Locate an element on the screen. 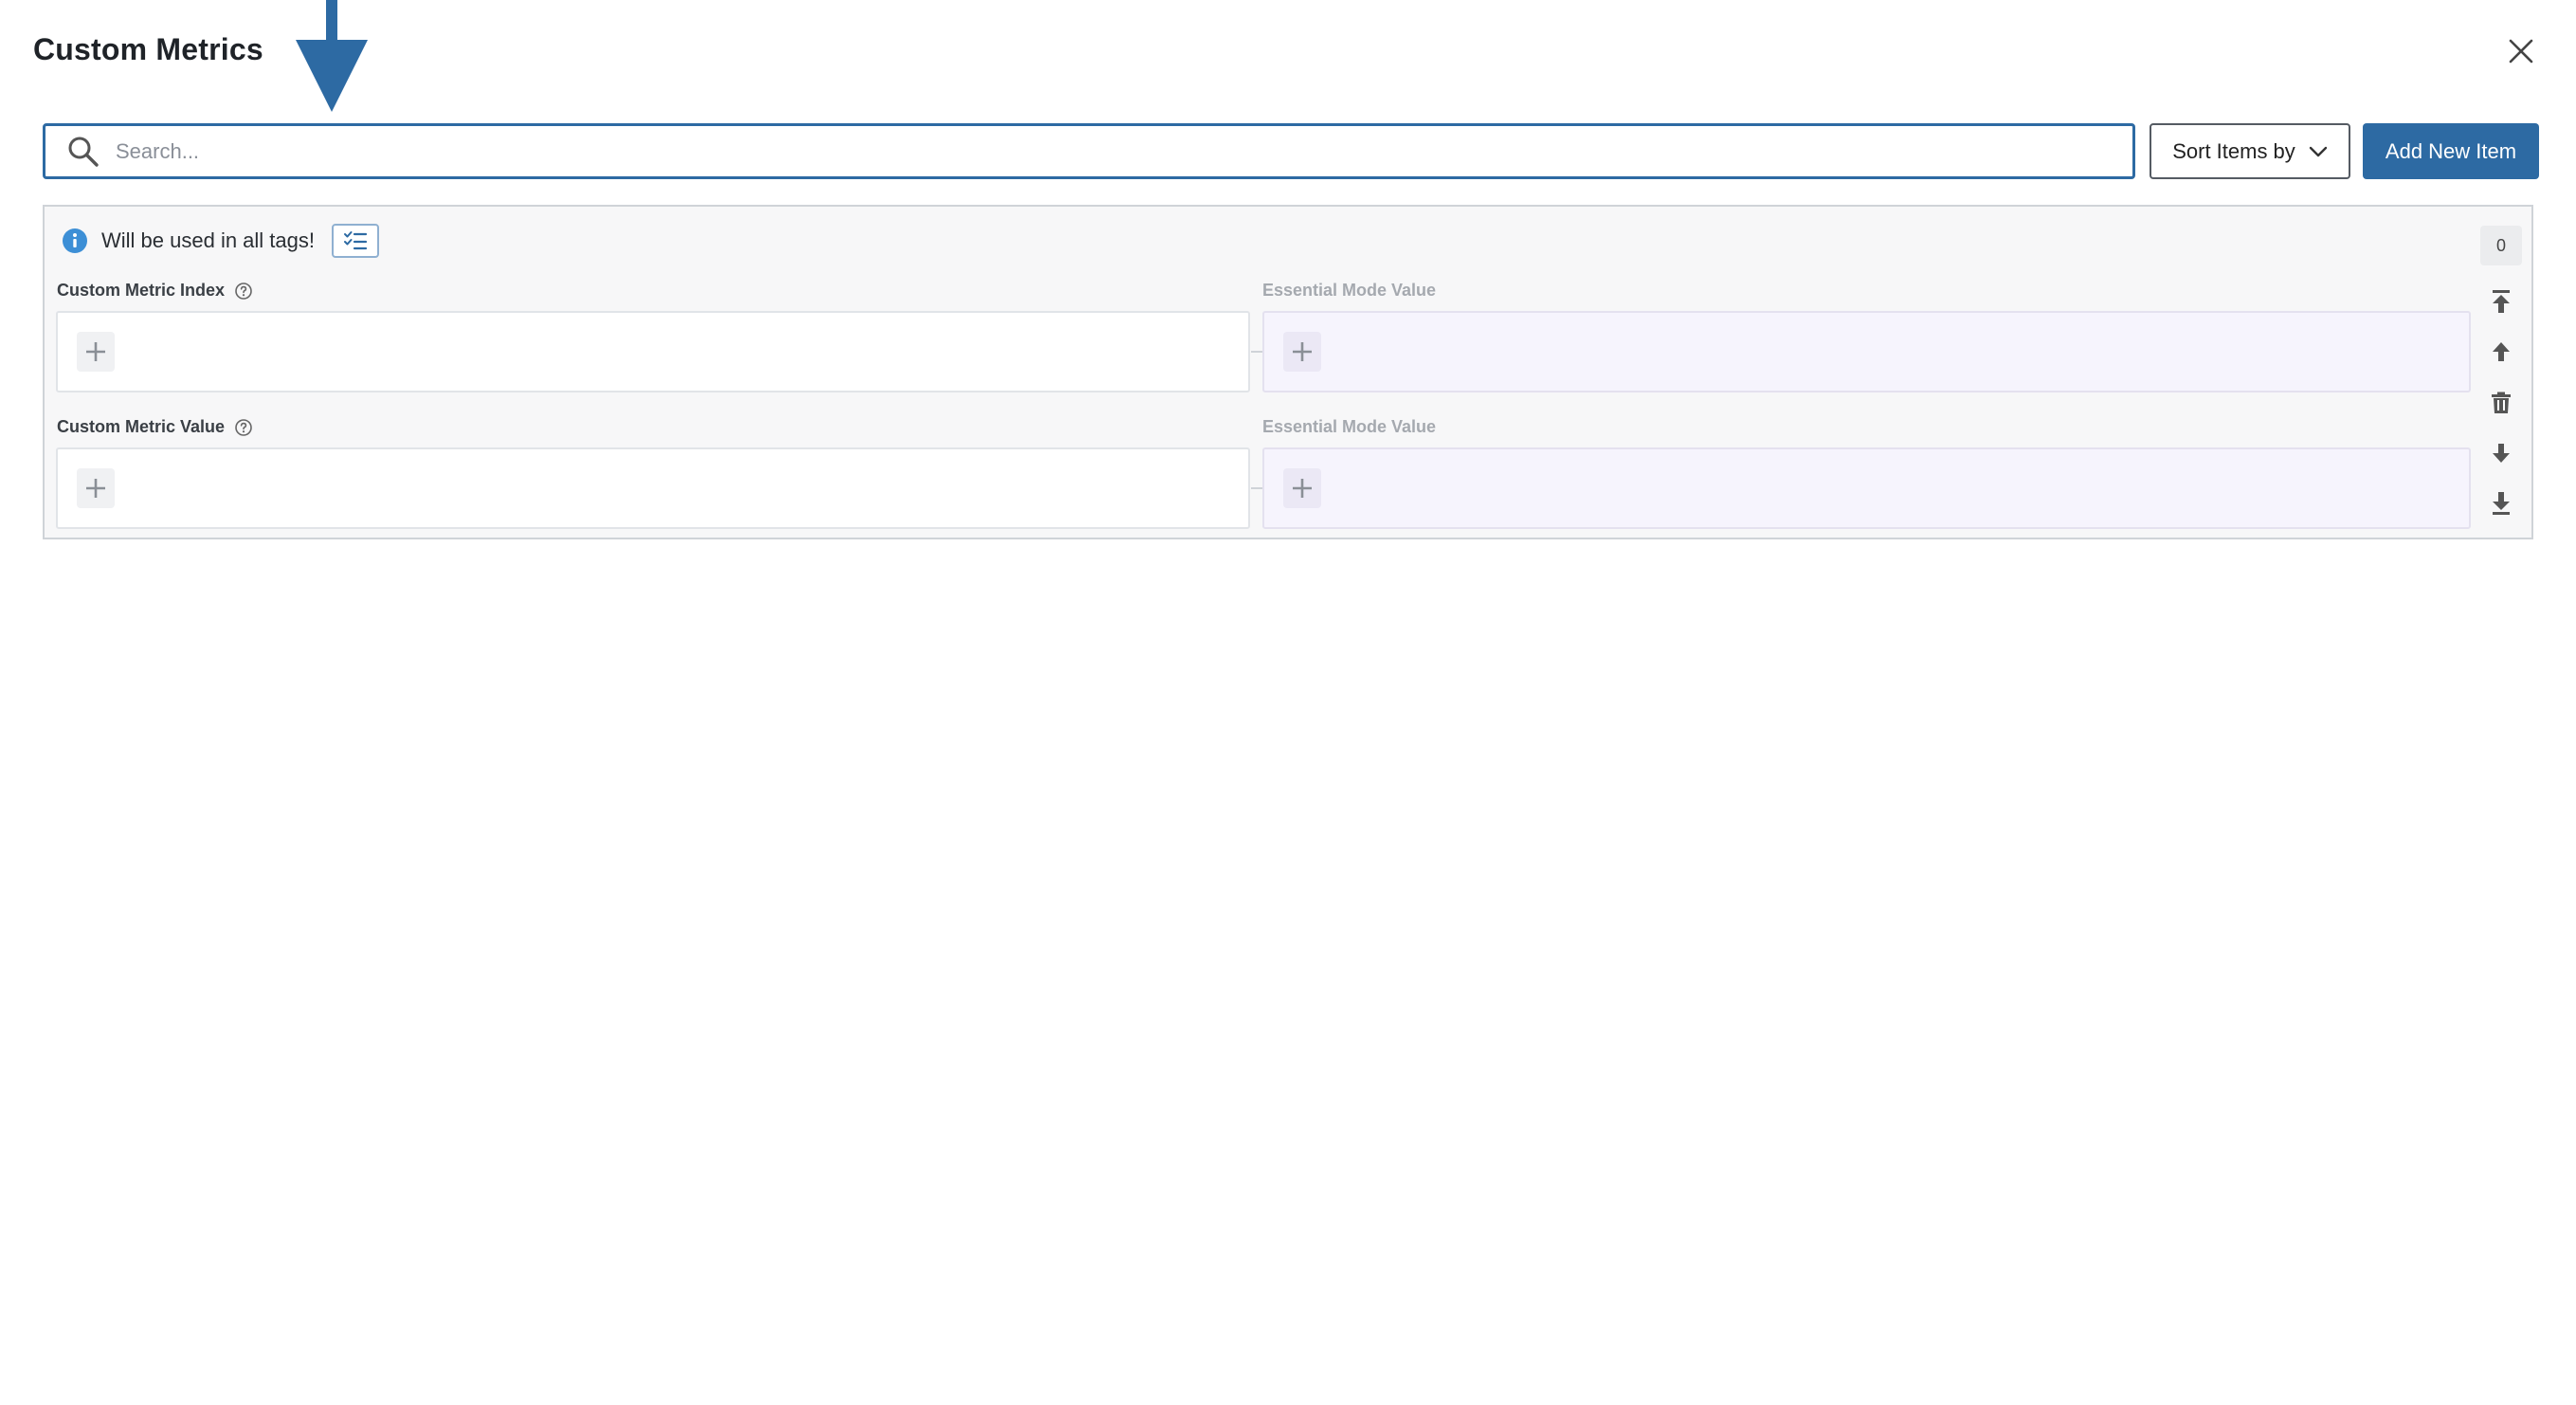 The width and height of the screenshot is (2576, 1405). move-to-top-icon is located at coordinates (2501, 301).